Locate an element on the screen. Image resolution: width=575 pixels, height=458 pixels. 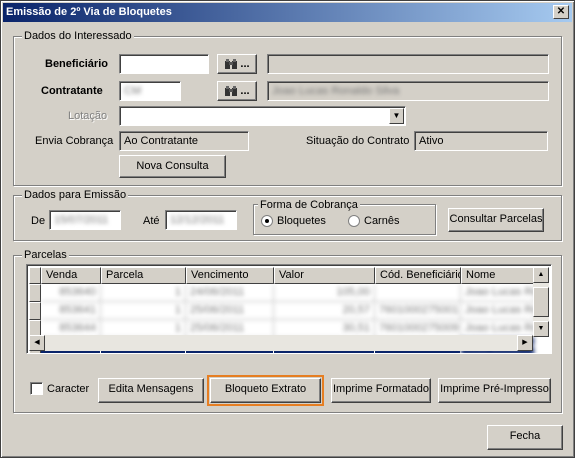
radio-carnes: Carnês is located at coordinates (373, 221).